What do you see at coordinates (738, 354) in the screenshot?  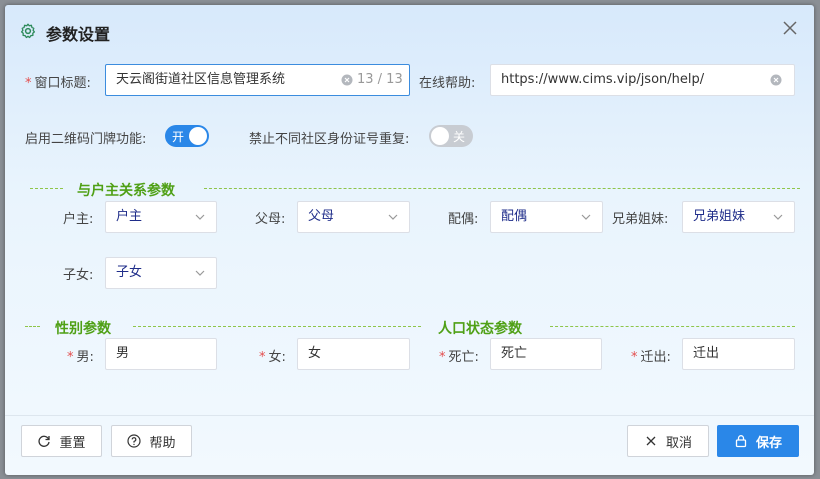 I see `population-moved-out-input: 迁出` at bounding box center [738, 354].